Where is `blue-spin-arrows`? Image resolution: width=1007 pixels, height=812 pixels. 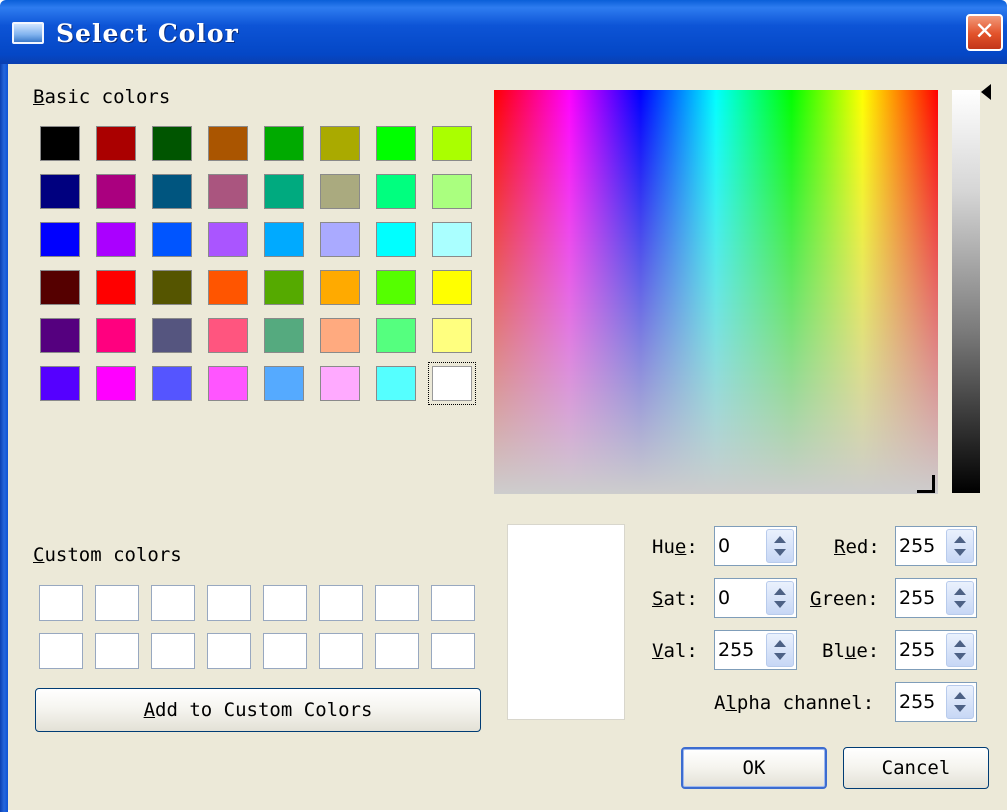
blue-spin-arrows is located at coordinates (960, 650).